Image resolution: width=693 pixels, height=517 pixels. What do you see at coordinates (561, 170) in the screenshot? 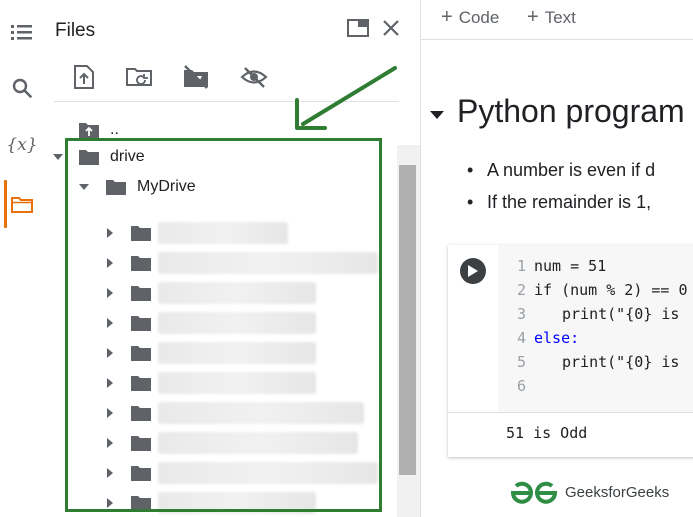
I see `markdown-bullet: A number is even if d` at bounding box center [561, 170].